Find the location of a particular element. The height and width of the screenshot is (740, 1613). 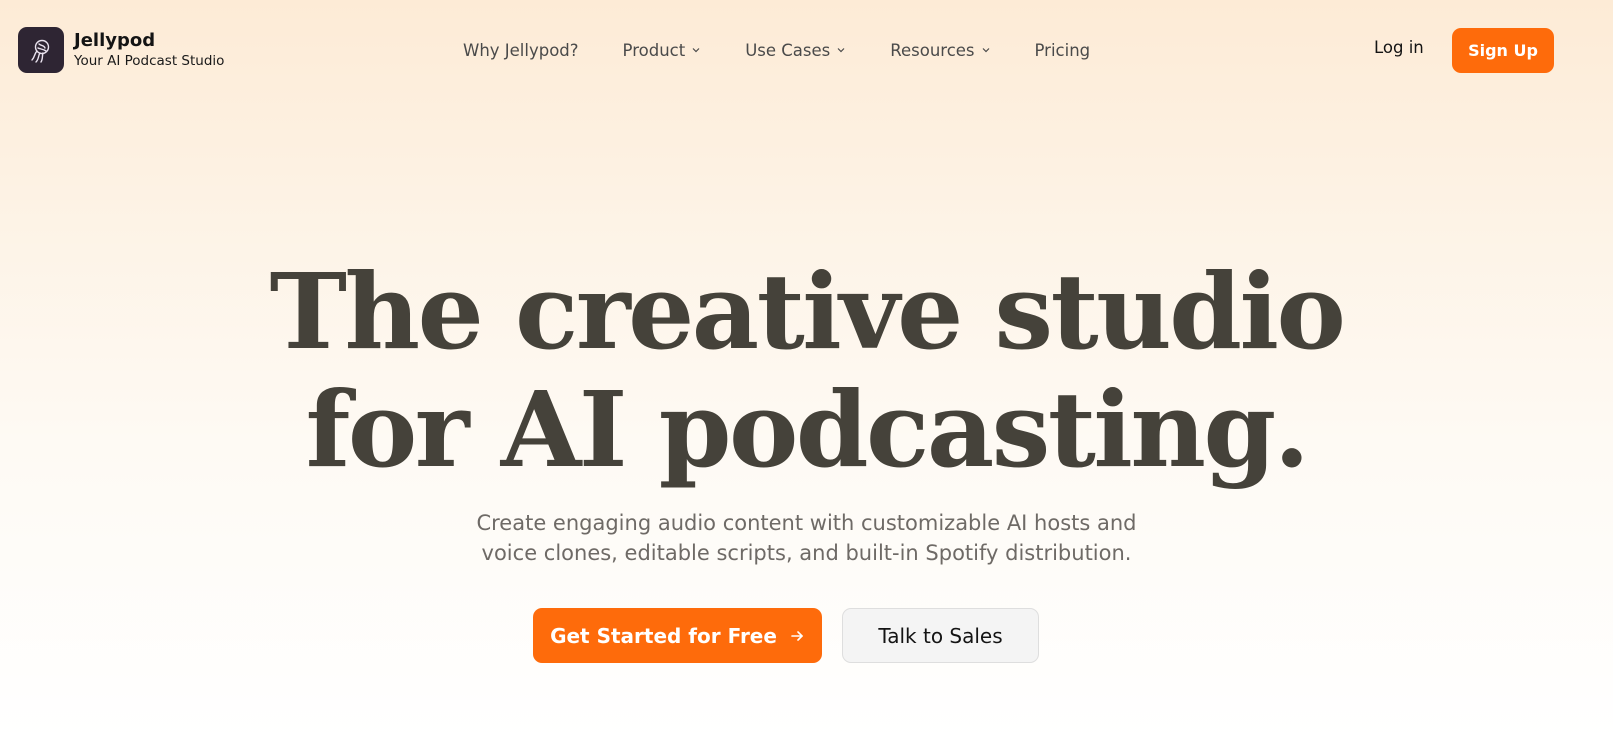

brand-name: Jellypod is located at coordinates (115, 40).